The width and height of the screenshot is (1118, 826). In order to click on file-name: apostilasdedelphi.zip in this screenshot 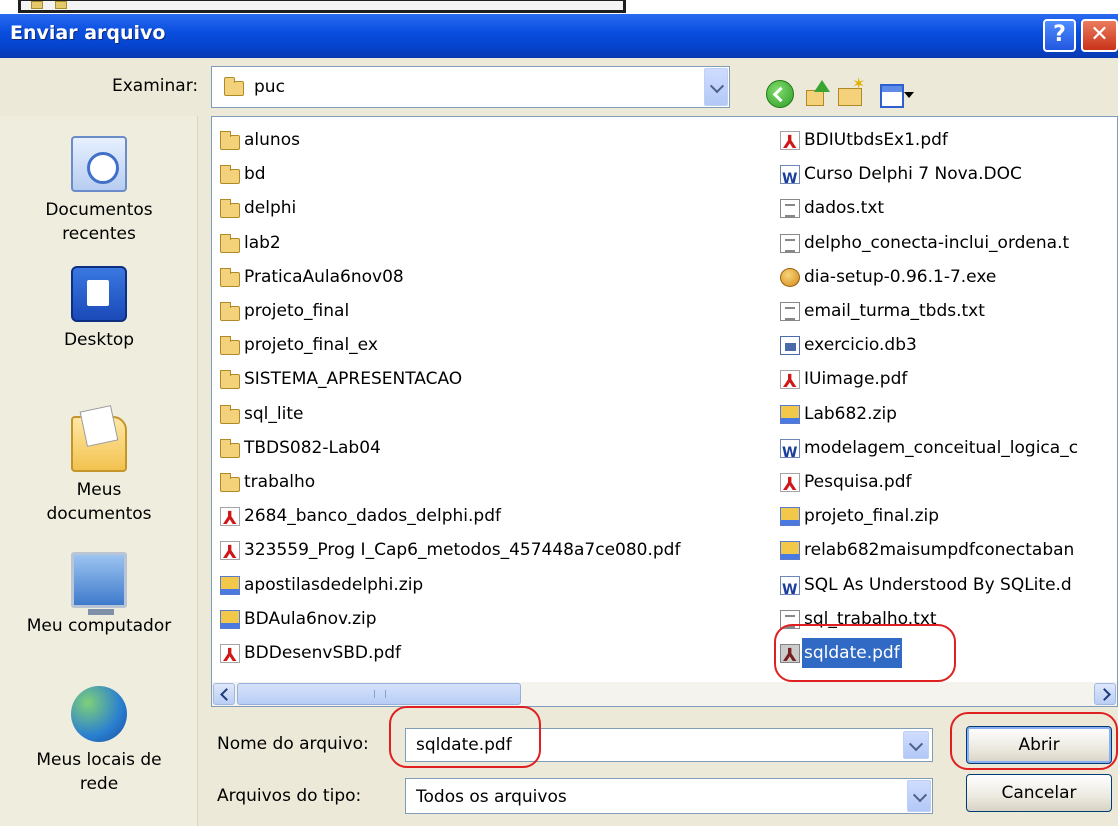, I will do `click(334, 584)`.